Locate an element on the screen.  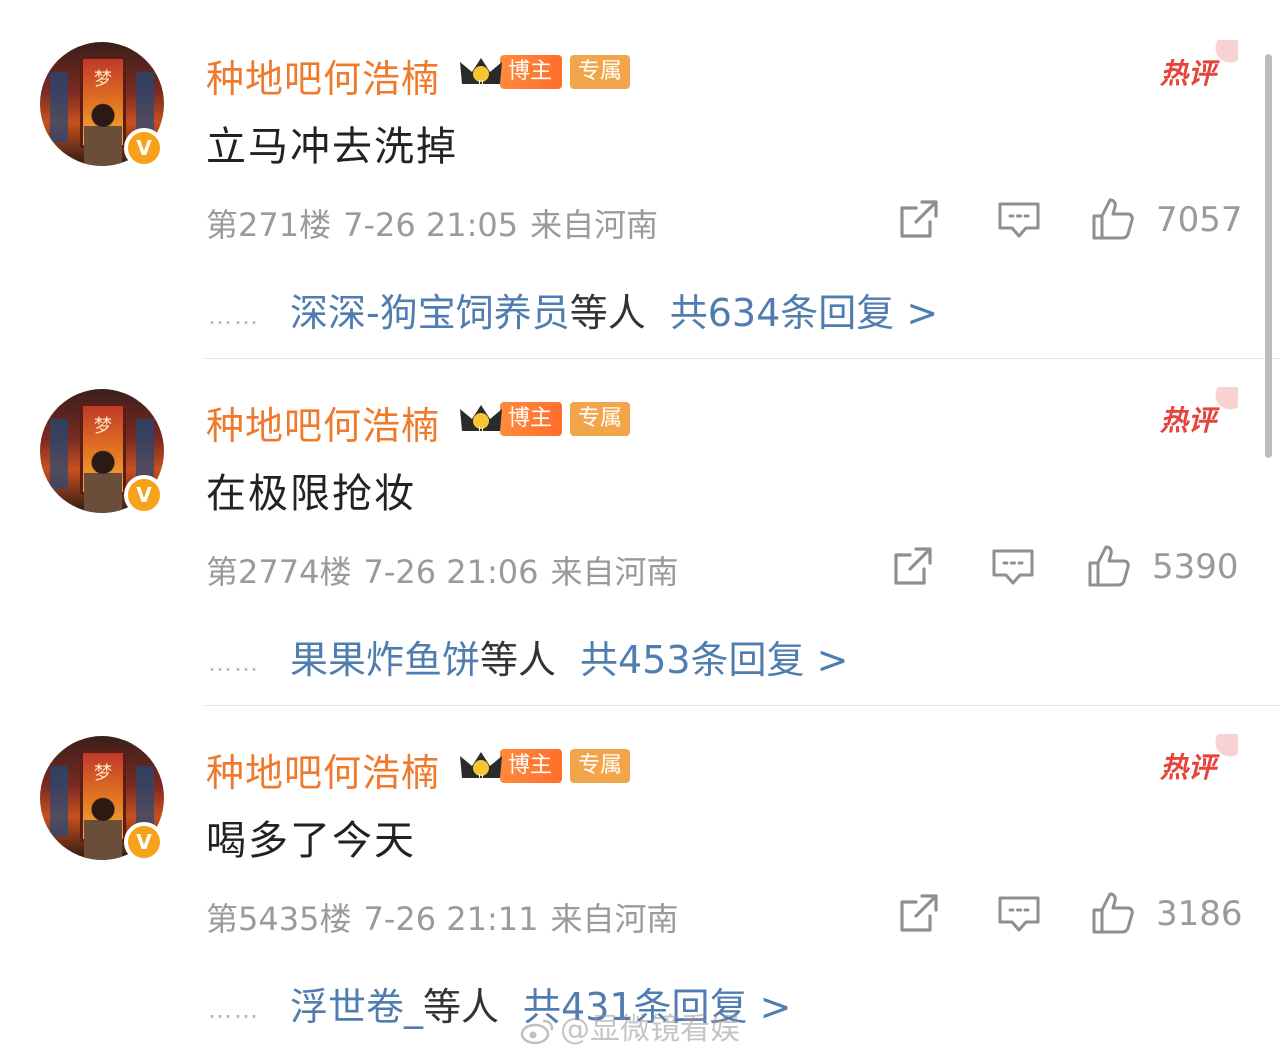
watermark: @显微镜看娱 is located at coordinates (630, 1026).